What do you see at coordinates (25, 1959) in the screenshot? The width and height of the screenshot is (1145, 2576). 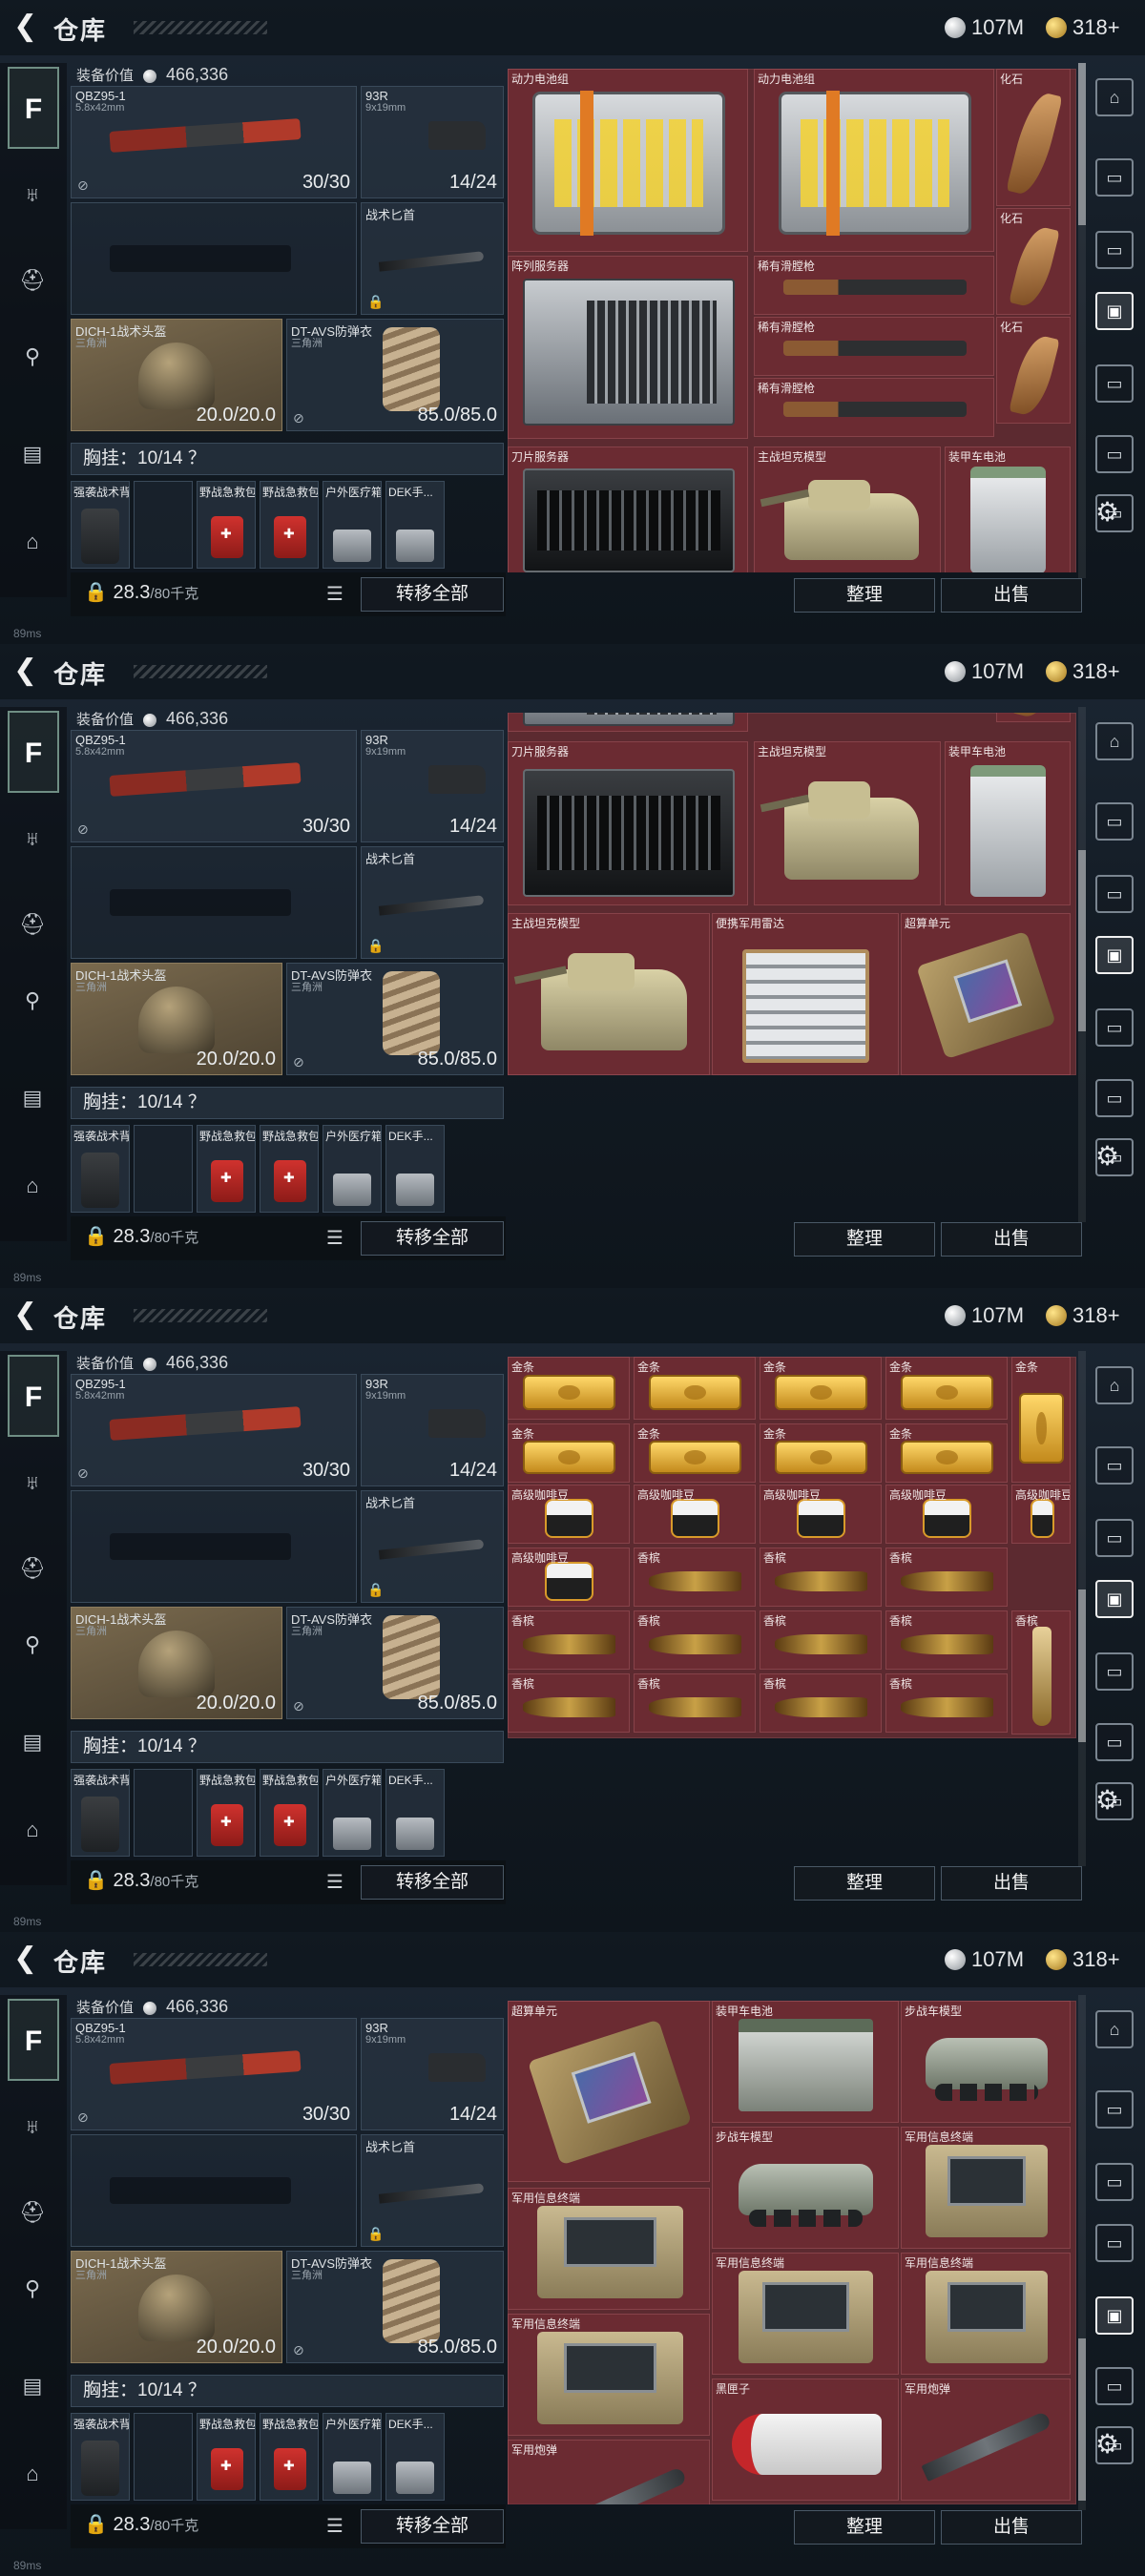 I see `chevron-left-icon: ❮` at bounding box center [25, 1959].